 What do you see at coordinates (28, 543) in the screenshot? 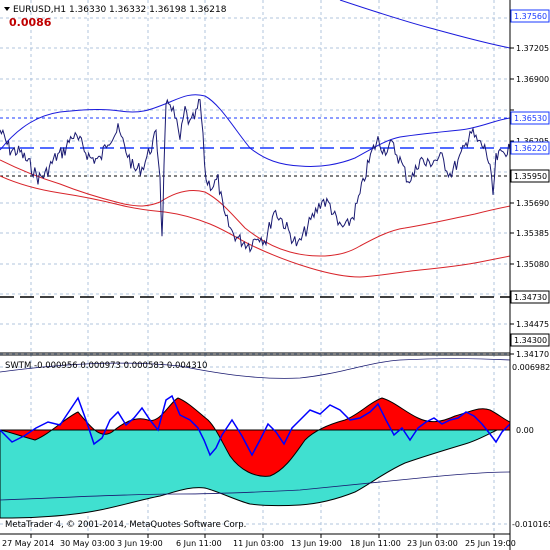
I see `time-tick-label: 27 May 2014` at bounding box center [28, 543].